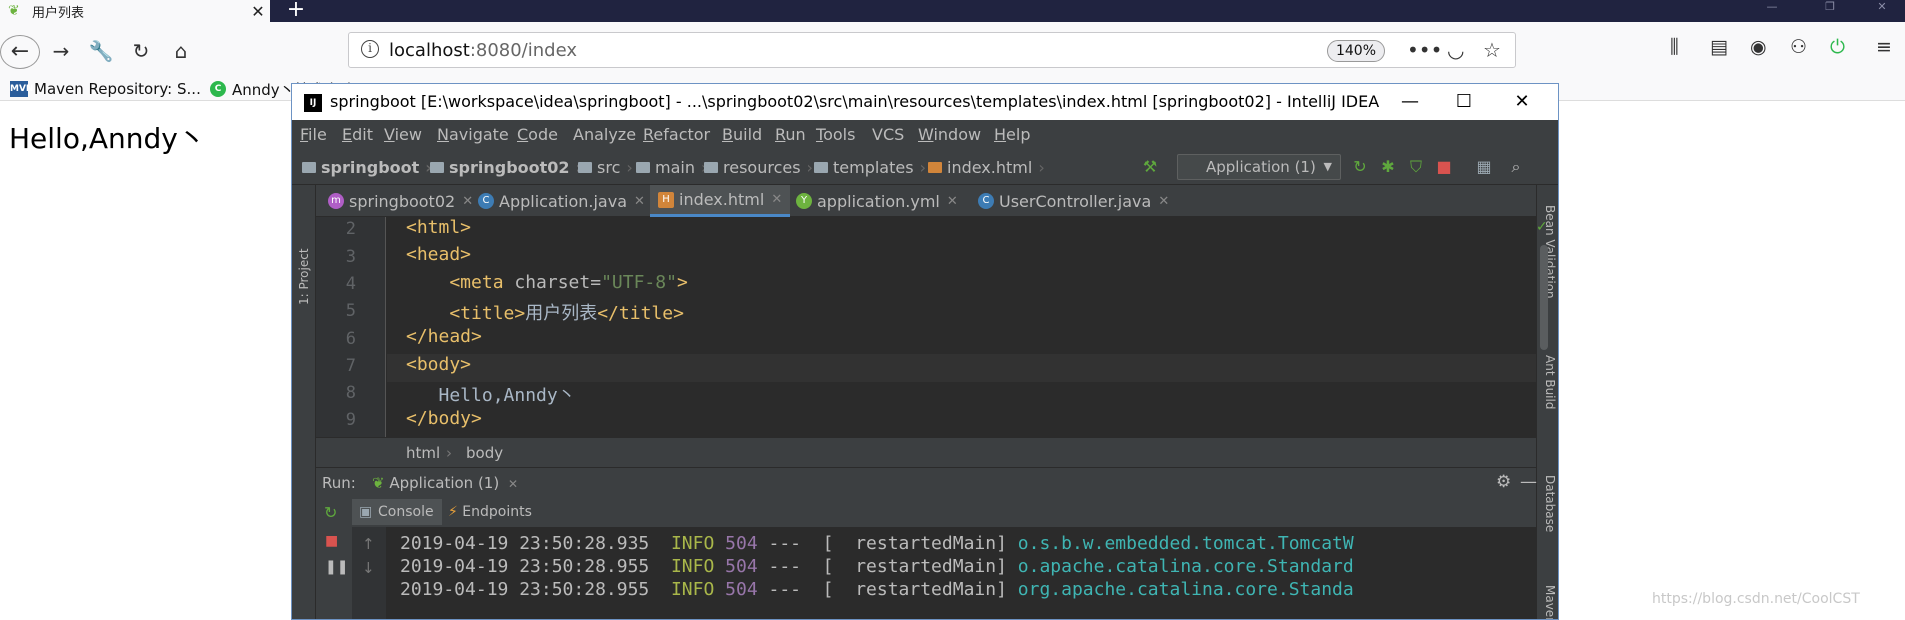  What do you see at coordinates (1884, 47) in the screenshot?
I see `menu-icon: ≡` at bounding box center [1884, 47].